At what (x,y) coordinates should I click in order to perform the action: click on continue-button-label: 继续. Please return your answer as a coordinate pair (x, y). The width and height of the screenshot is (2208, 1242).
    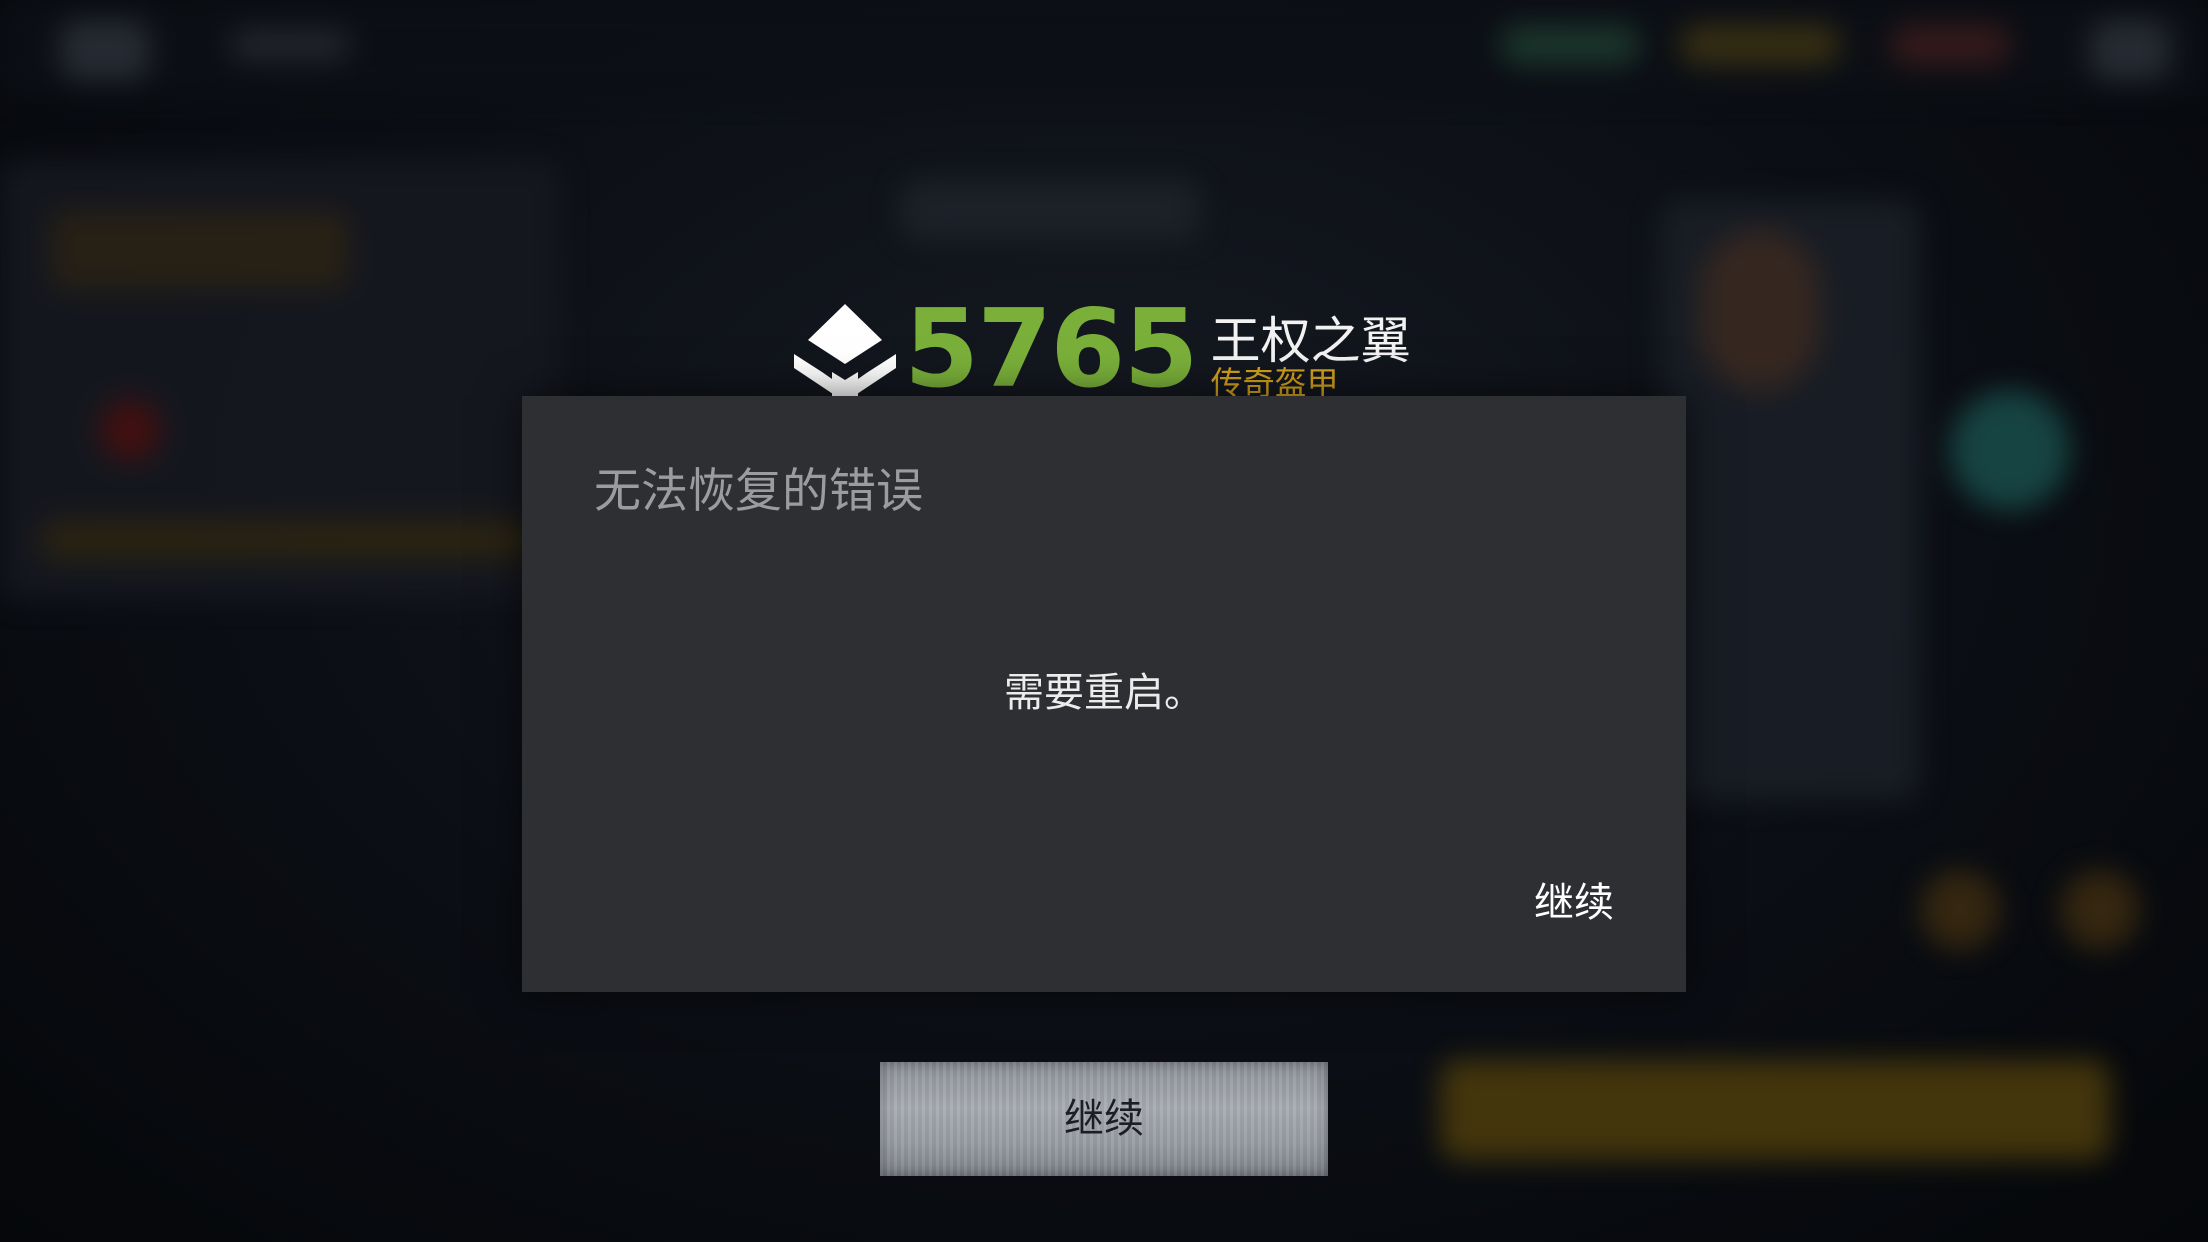
    Looking at the image, I should click on (1104, 1119).